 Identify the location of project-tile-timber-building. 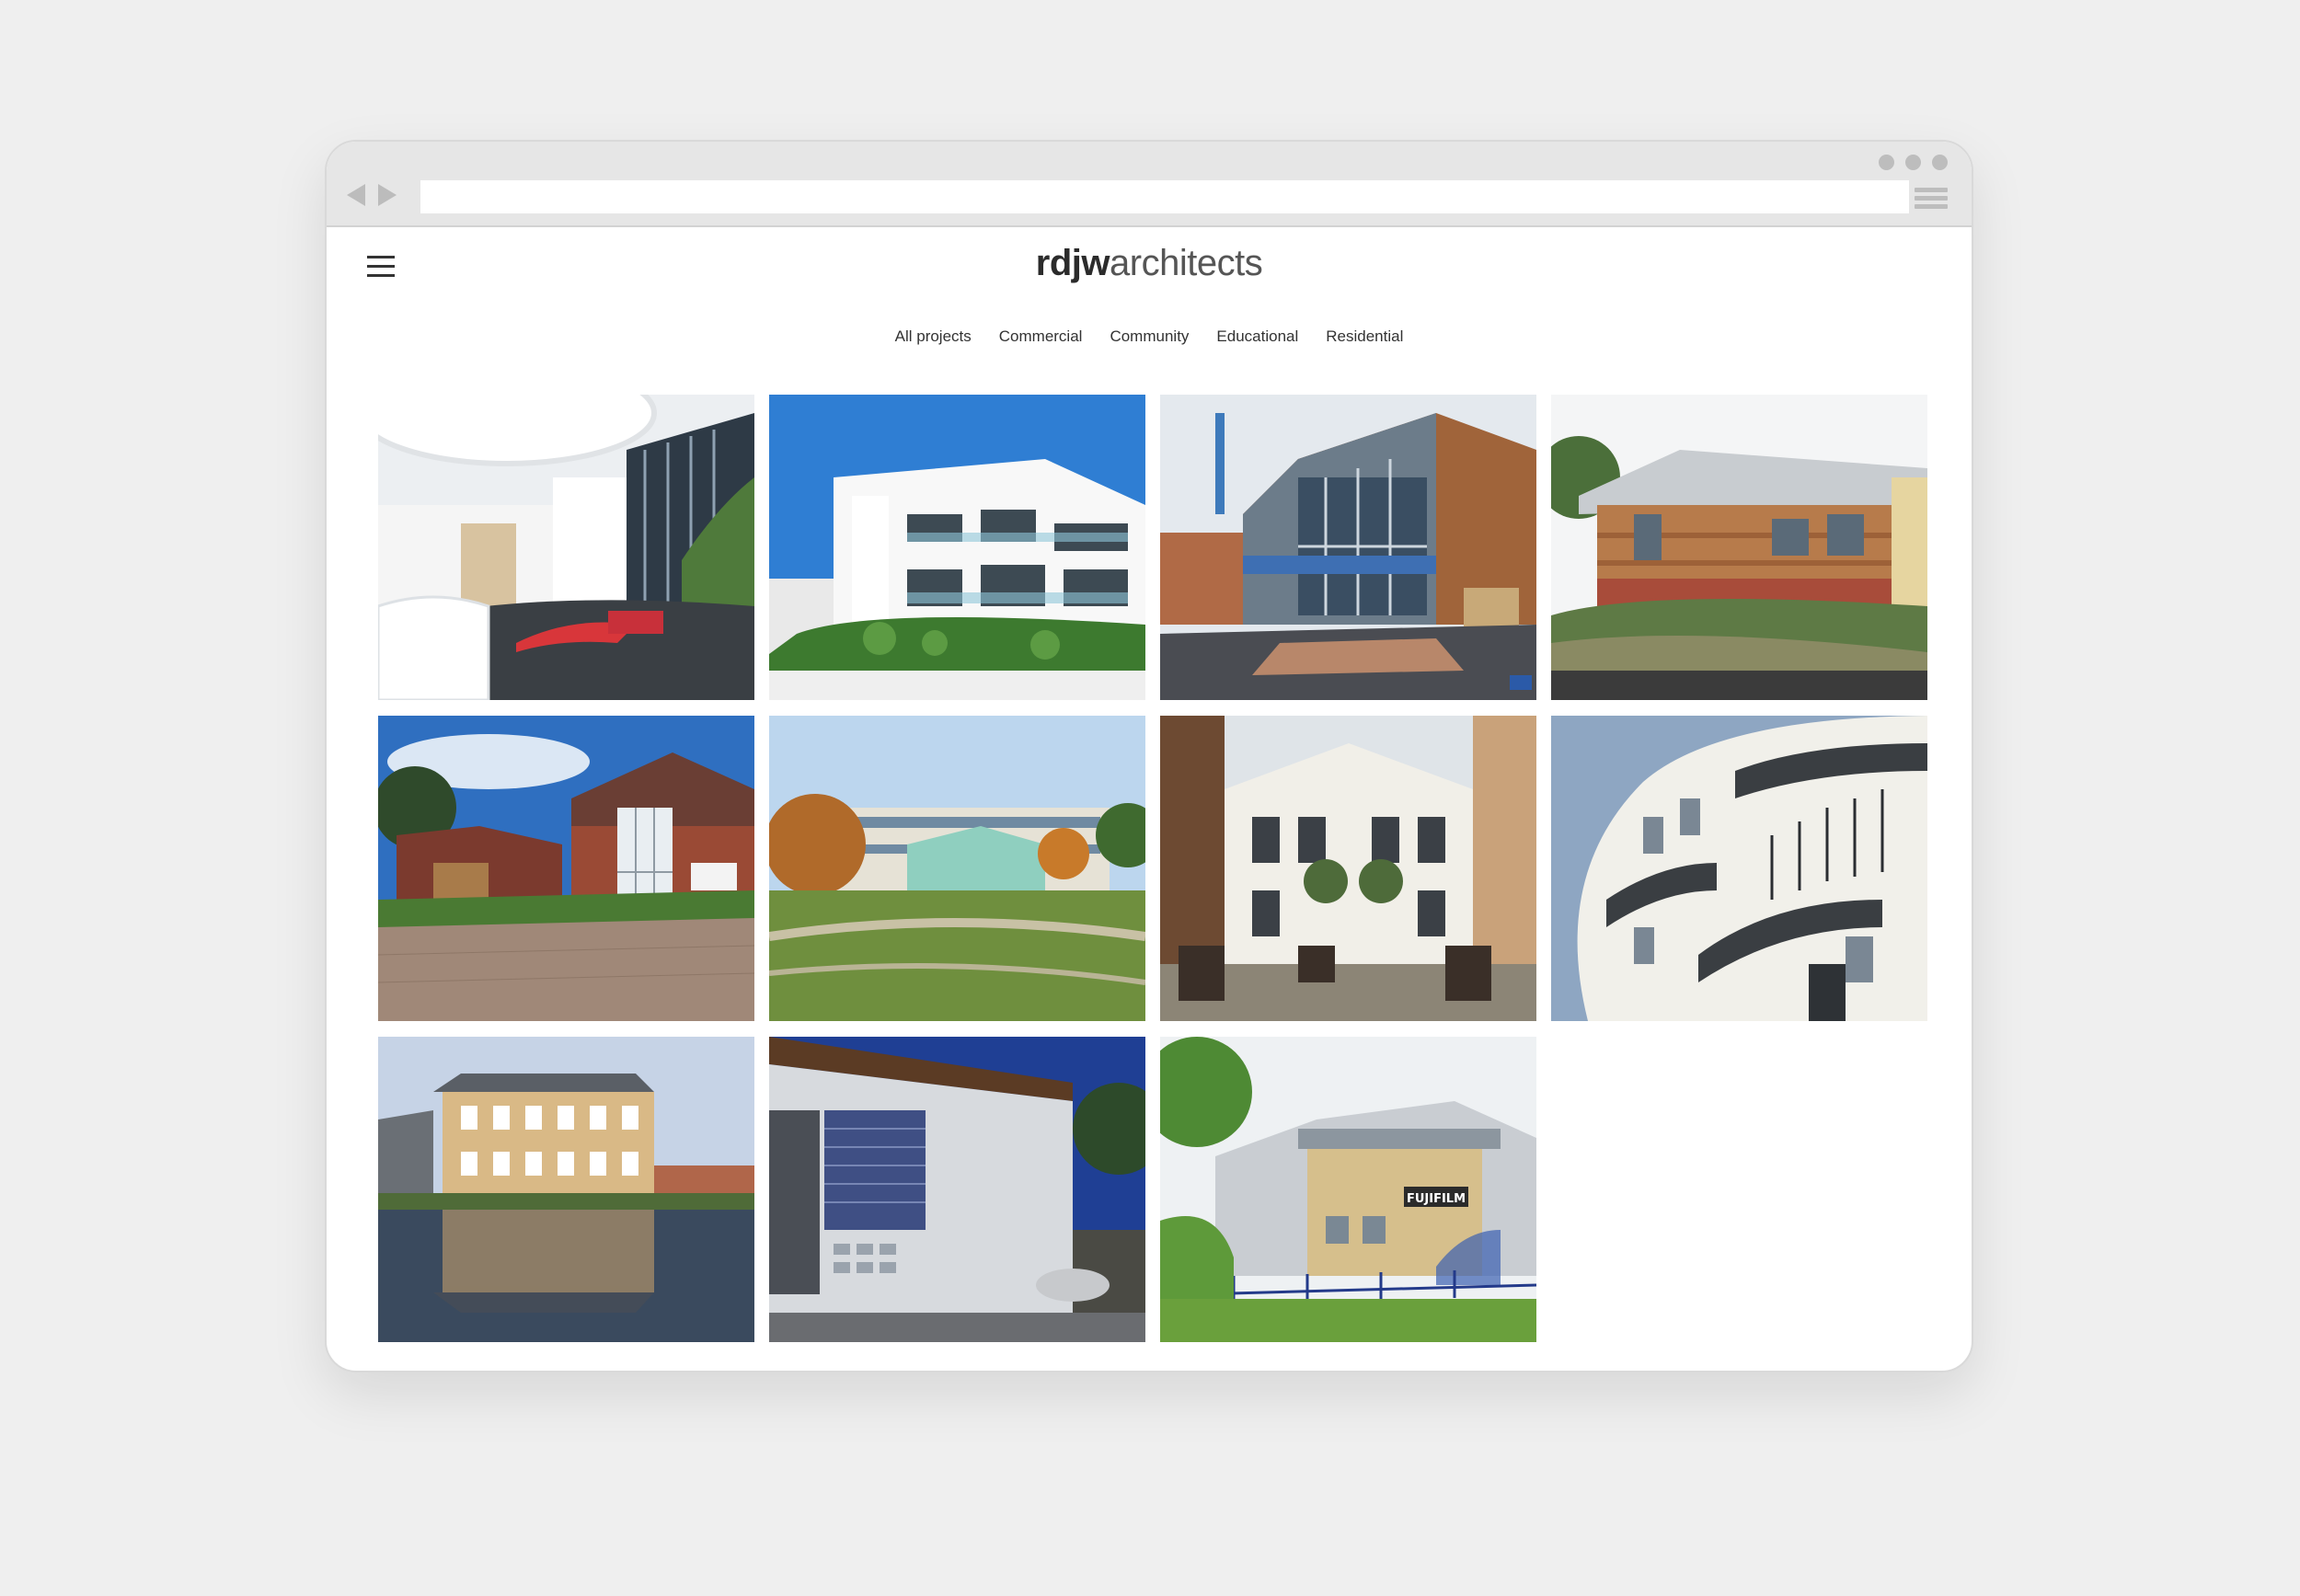
(1739, 548).